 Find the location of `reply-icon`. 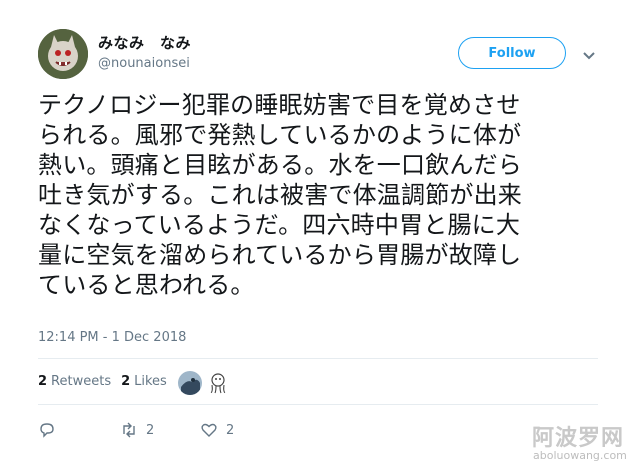

reply-icon is located at coordinates (47, 430).